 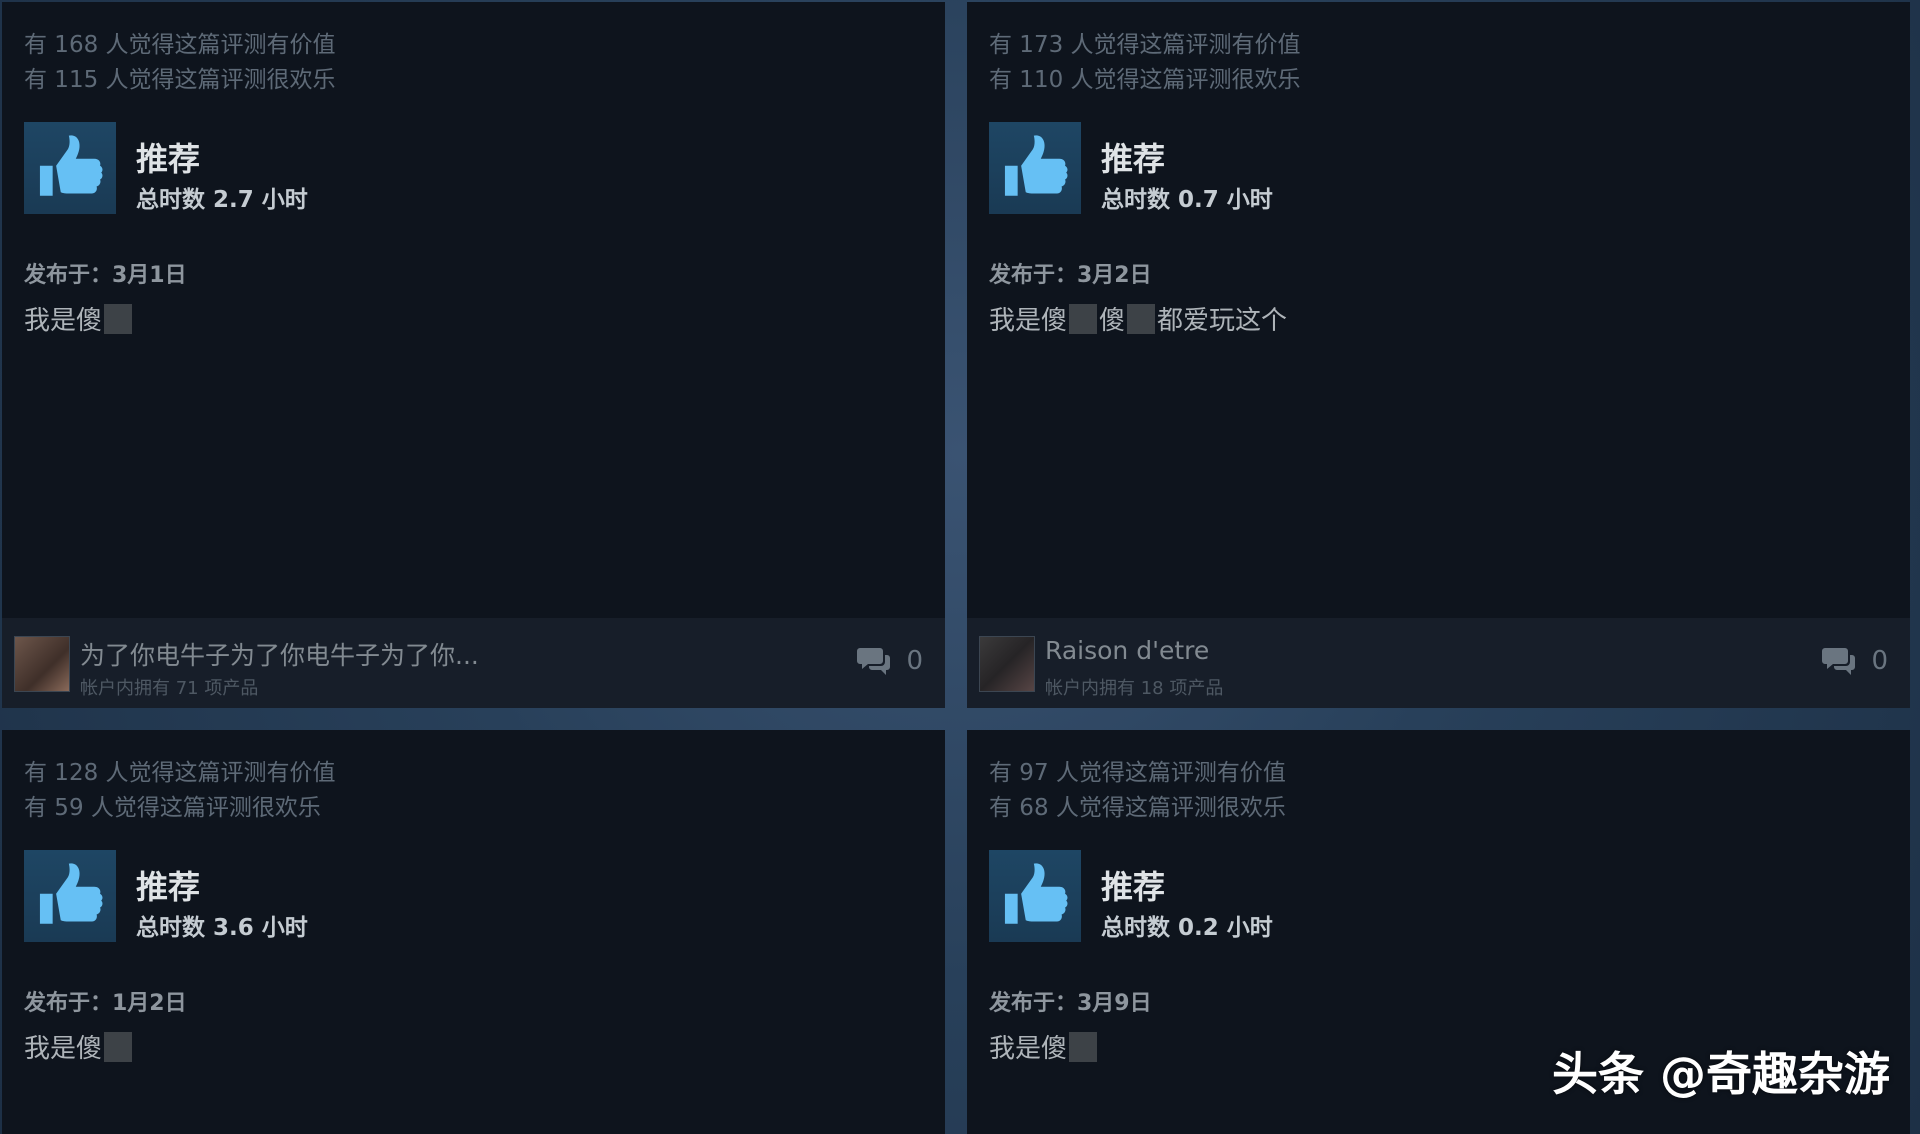 I want to click on posted-date: 发布于：3月1日, so click(x=105, y=275).